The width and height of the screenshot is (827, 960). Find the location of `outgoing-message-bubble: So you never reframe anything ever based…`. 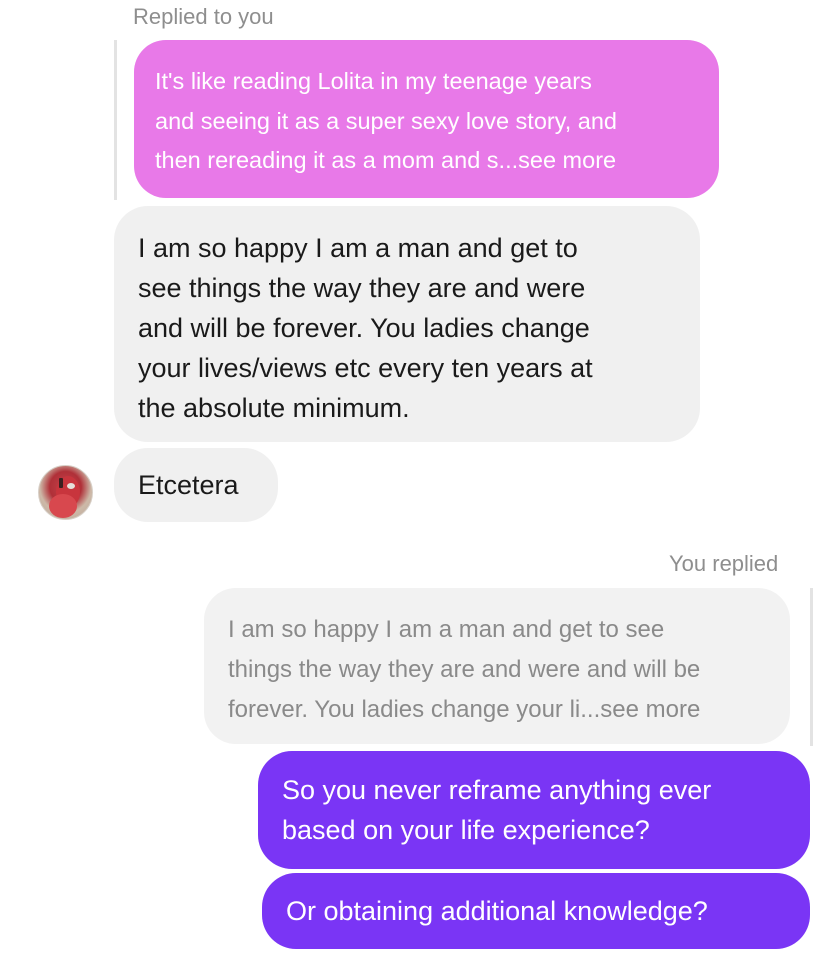

outgoing-message-bubble: So you never reframe anything ever based… is located at coordinates (534, 810).